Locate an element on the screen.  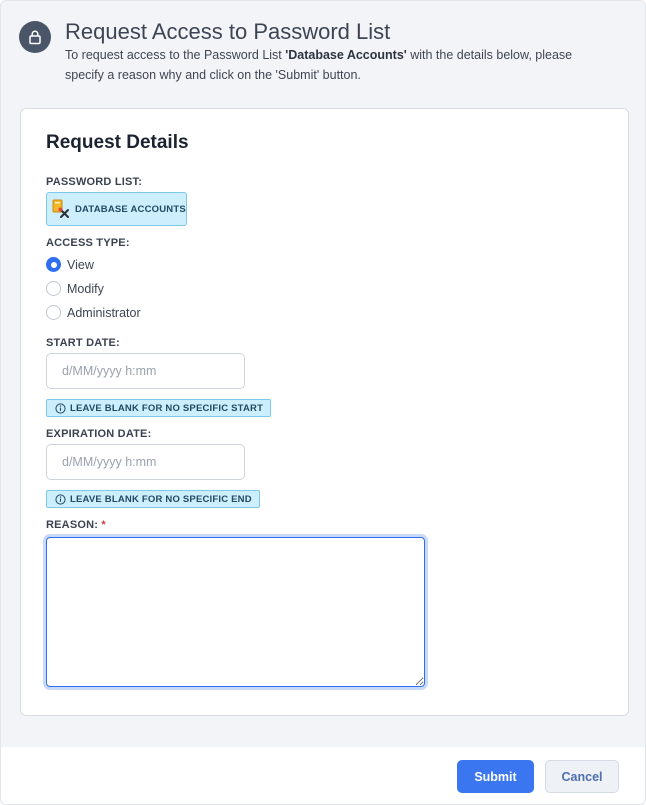
subtitle-text-start: To request access to the Password List is located at coordinates (175, 55).